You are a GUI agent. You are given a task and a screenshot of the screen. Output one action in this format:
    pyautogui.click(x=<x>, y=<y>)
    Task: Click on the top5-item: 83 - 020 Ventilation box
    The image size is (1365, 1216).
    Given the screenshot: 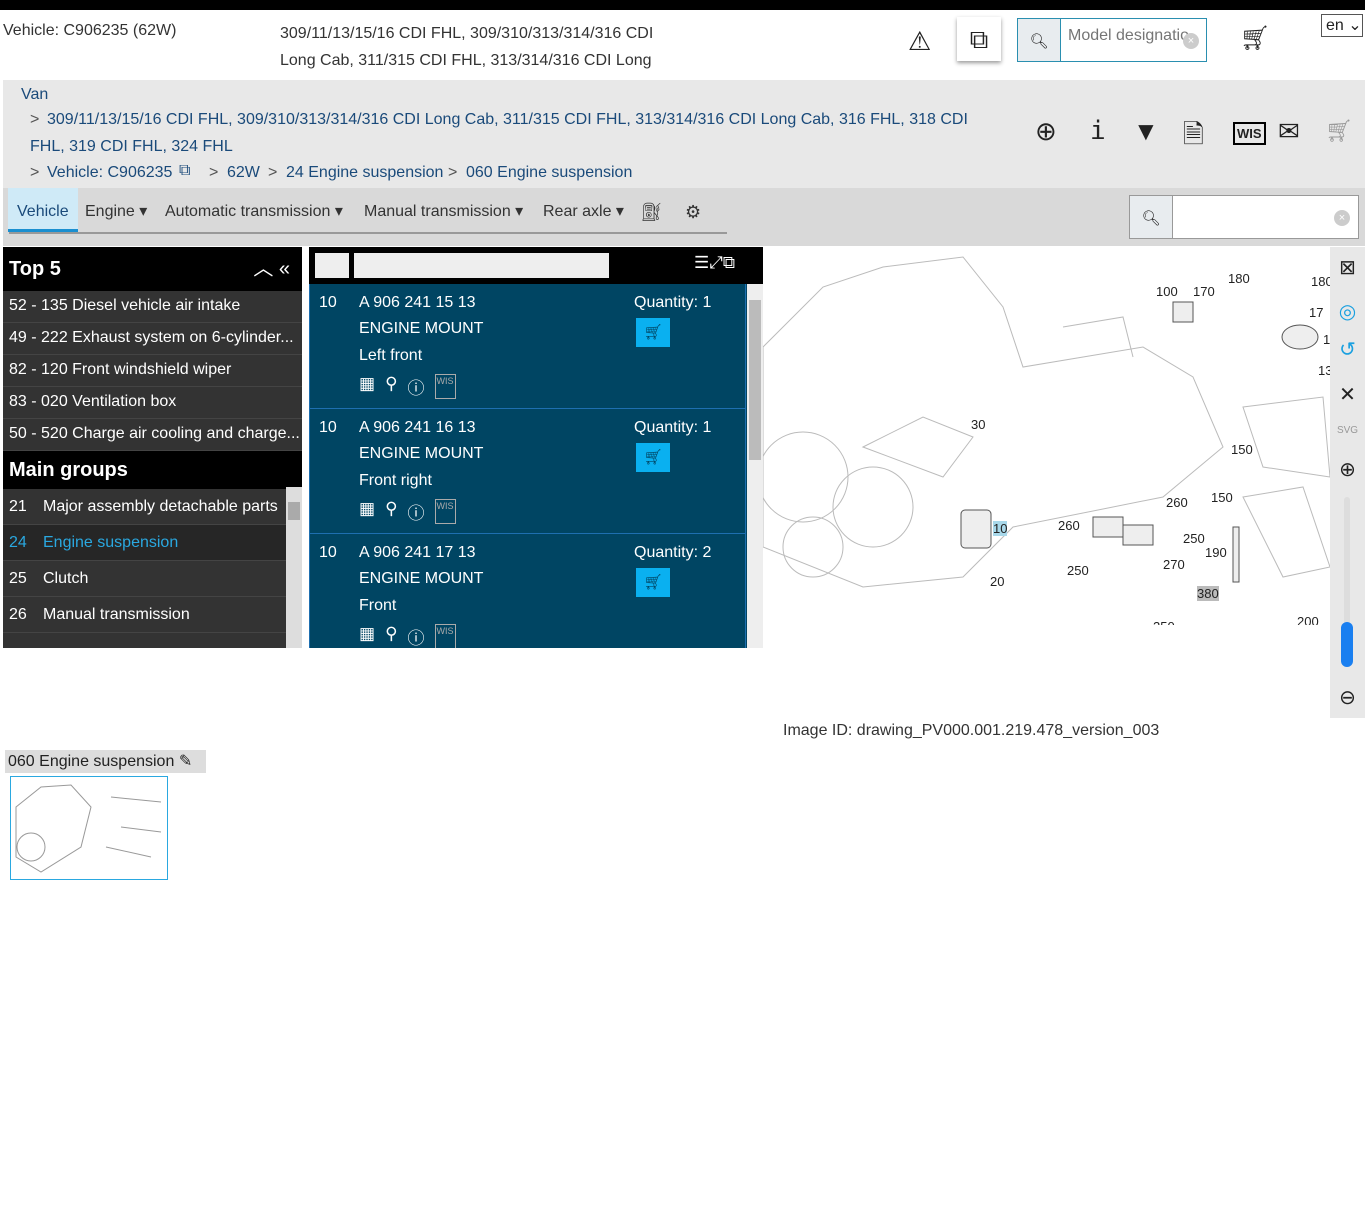 What is the action you would take?
    pyautogui.click(x=152, y=403)
    